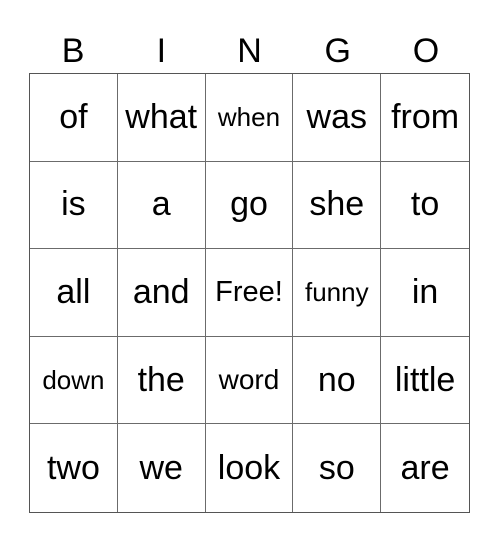 This screenshot has width=500, height=544. What do you see at coordinates (74, 380) in the screenshot?
I see `bingo-cell: down` at bounding box center [74, 380].